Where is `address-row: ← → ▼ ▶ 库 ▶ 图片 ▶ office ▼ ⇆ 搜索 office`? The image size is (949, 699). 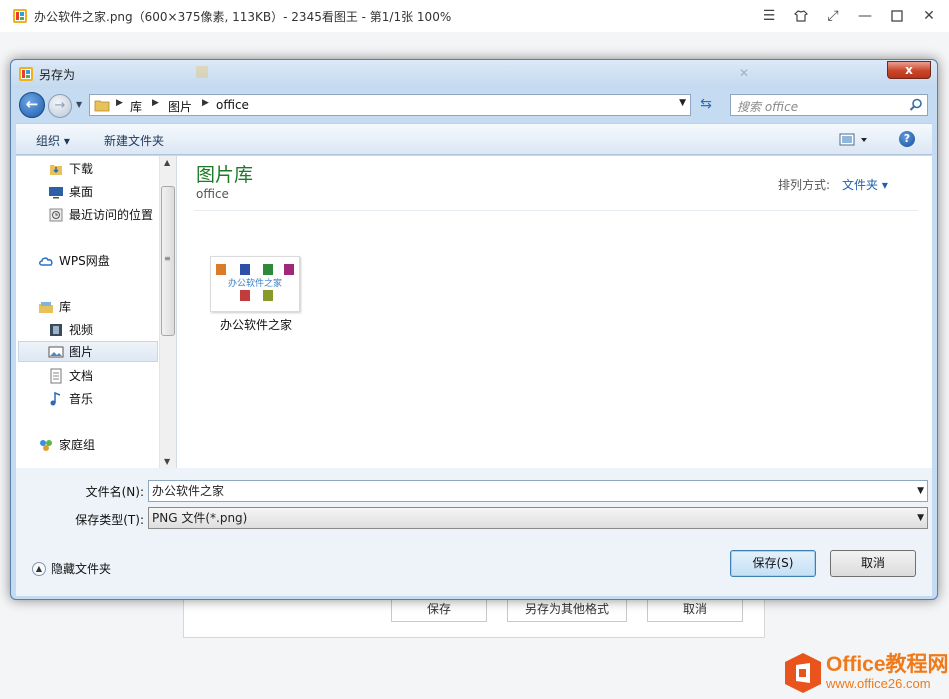 address-row: ← → ▼ ▶ 库 ▶ 图片 ▶ office ▼ ⇆ 搜索 office is located at coordinates (474, 105).